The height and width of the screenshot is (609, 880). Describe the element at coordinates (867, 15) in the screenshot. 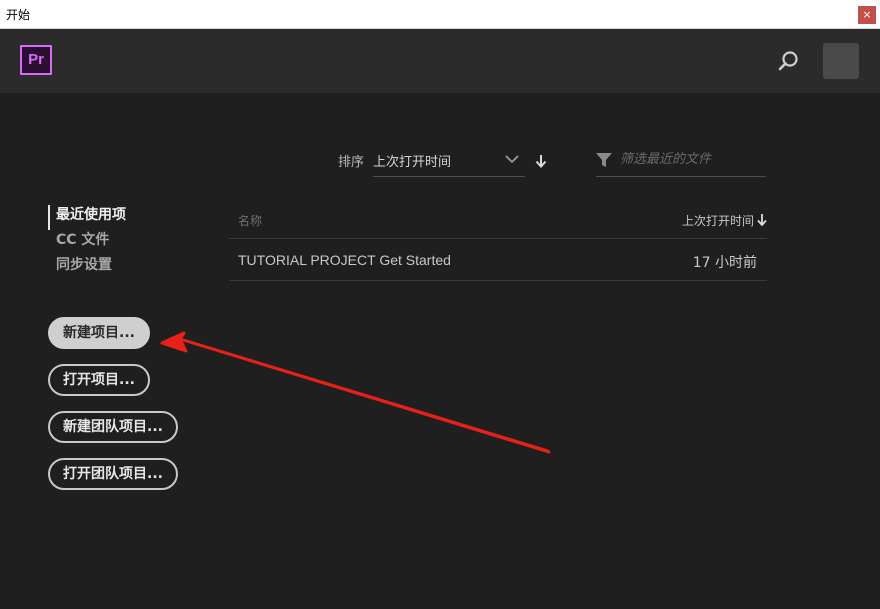

I see `close-button: ×` at that location.